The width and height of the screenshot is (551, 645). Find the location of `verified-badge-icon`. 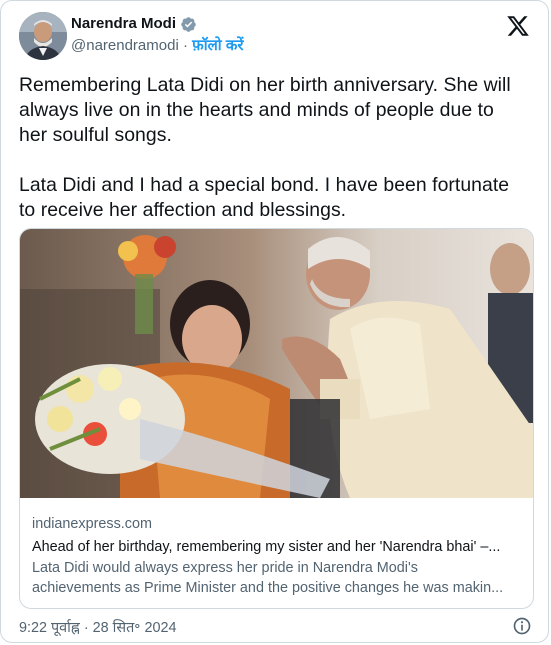

verified-badge-icon is located at coordinates (188, 24).